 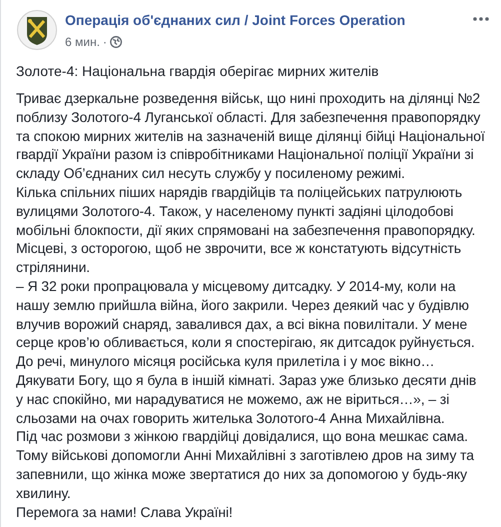 I want to click on post-title: Золоте-4: Національна гвардія оберігає мирних жителів, so click(x=198, y=71).